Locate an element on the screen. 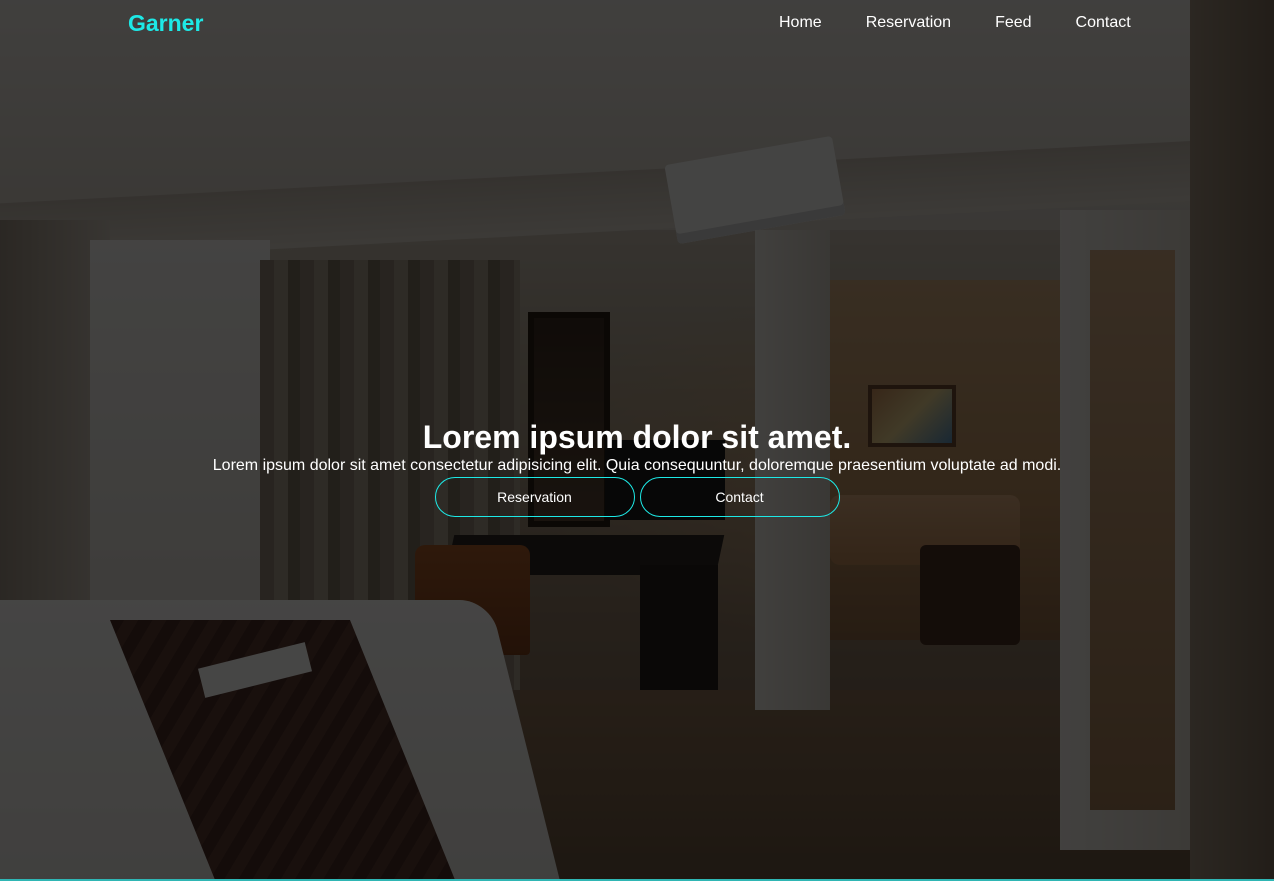 This screenshot has width=1274, height=881. contact-button: Contact is located at coordinates (739, 497).